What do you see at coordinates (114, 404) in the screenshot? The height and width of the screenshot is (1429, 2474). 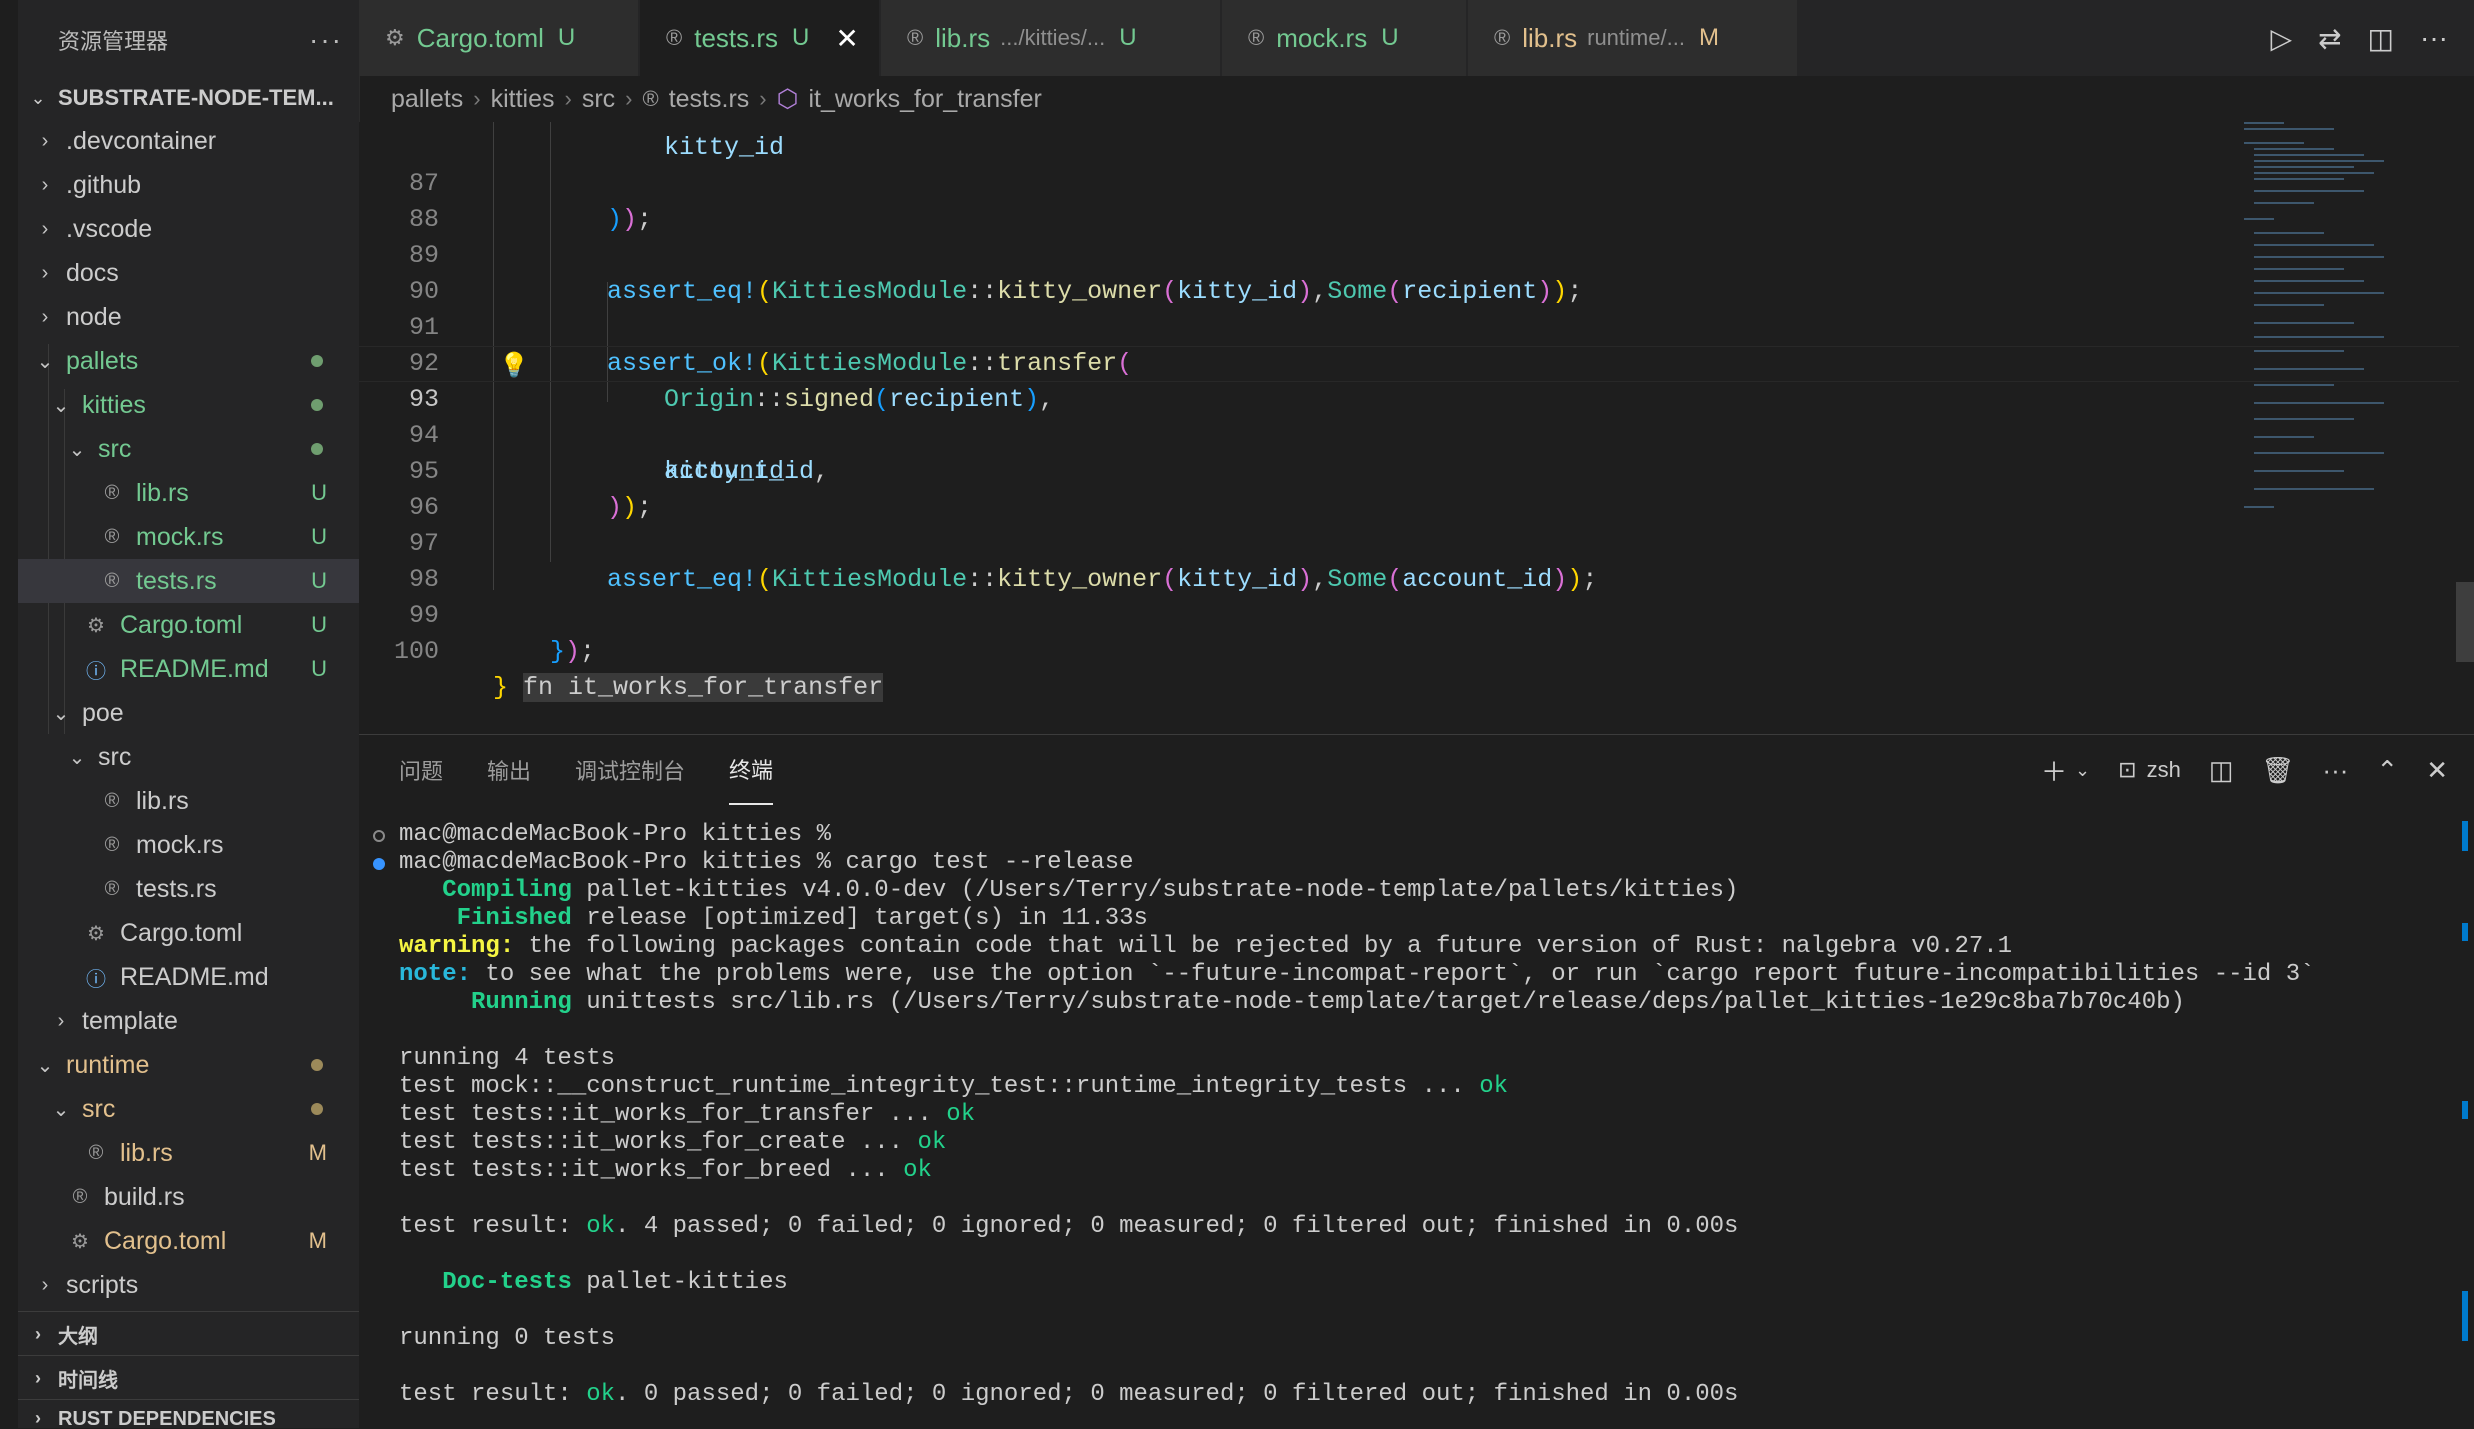 I see `tree-item-label: kitties` at bounding box center [114, 404].